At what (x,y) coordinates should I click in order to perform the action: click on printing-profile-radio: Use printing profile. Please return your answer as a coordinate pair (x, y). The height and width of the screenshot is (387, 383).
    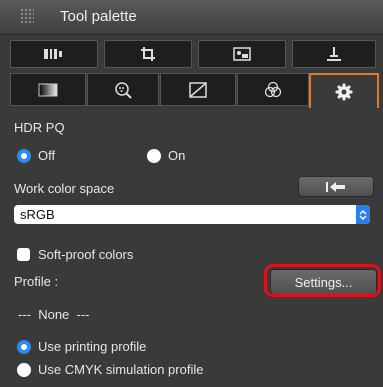
    Looking at the image, I should click on (81, 346).